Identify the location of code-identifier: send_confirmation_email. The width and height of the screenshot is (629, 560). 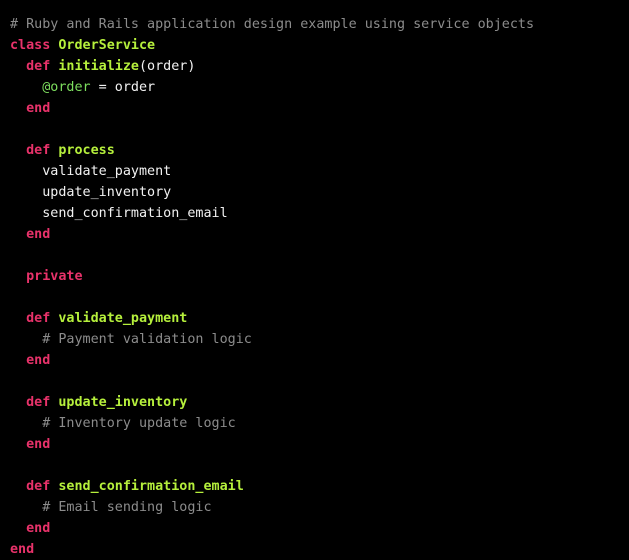
(151, 486).